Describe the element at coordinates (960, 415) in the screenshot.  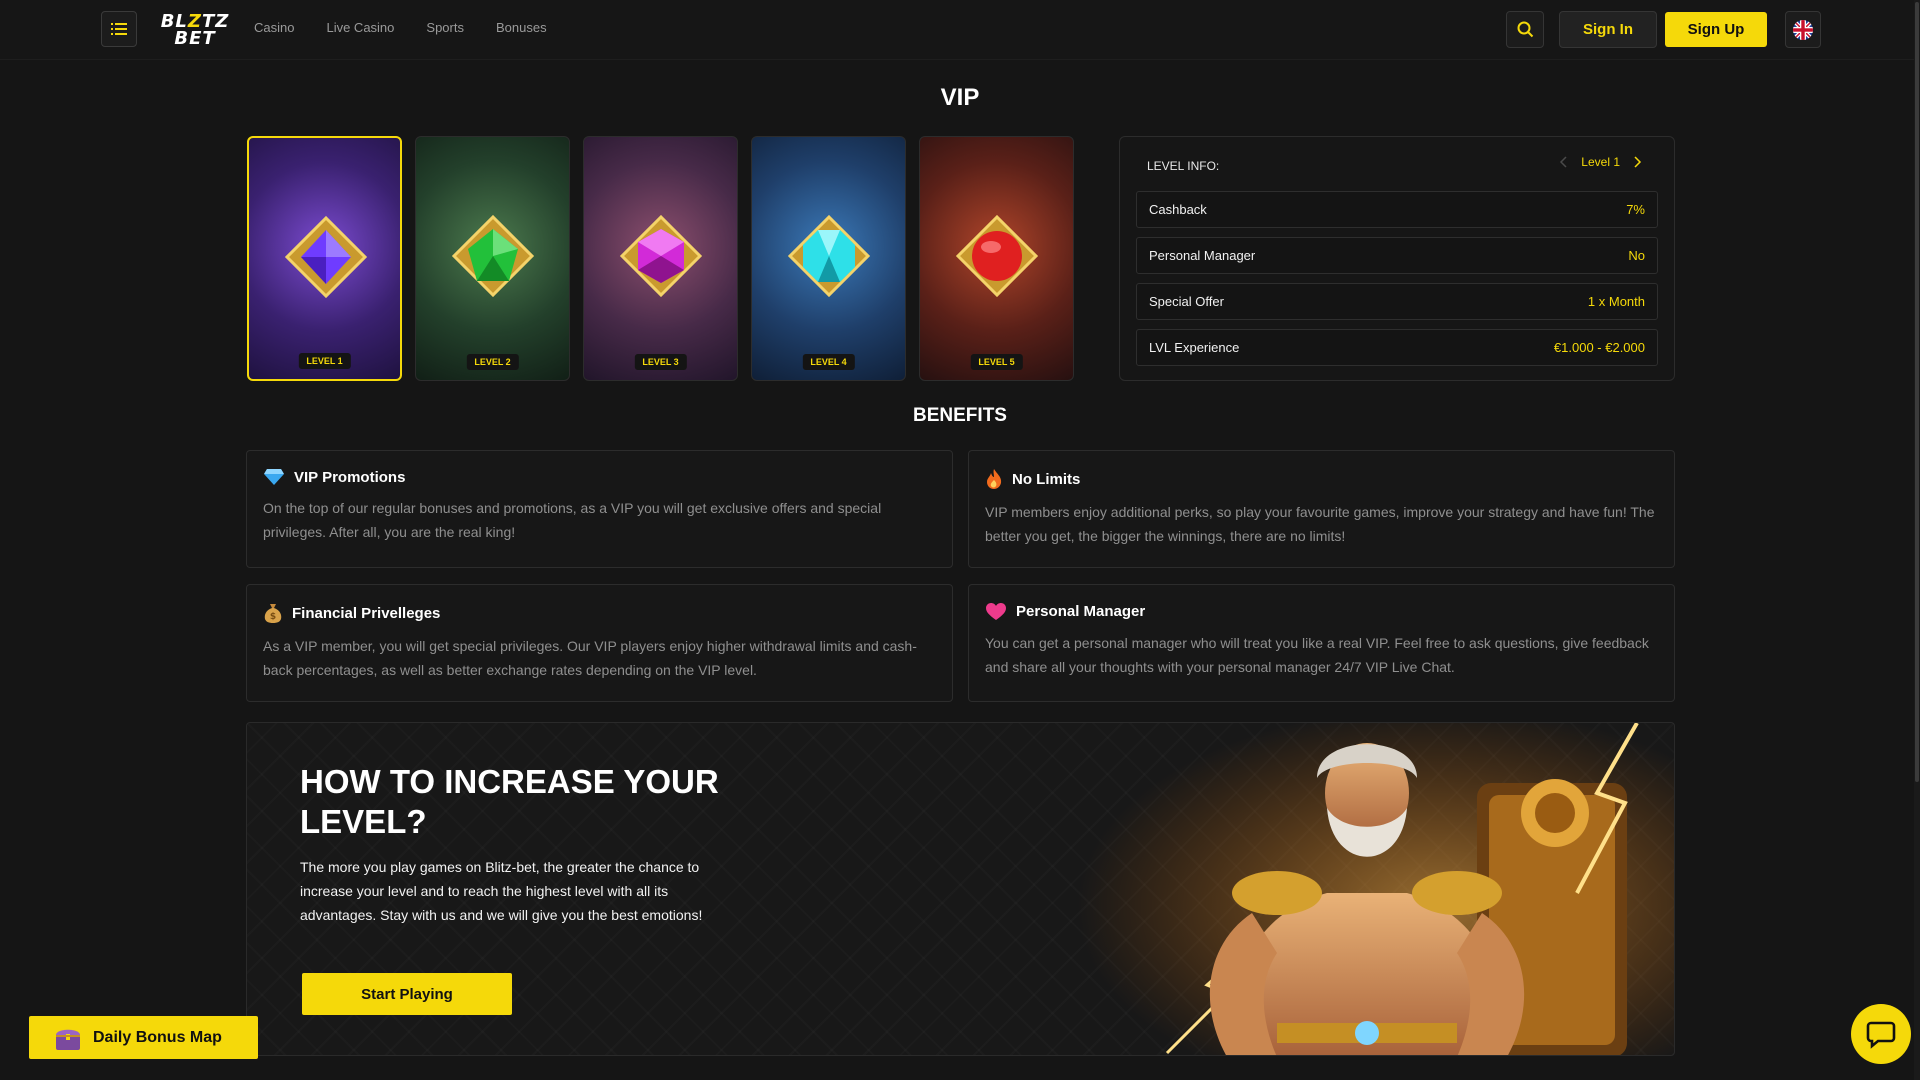
I see `benefits-title: BENEFITS` at that location.